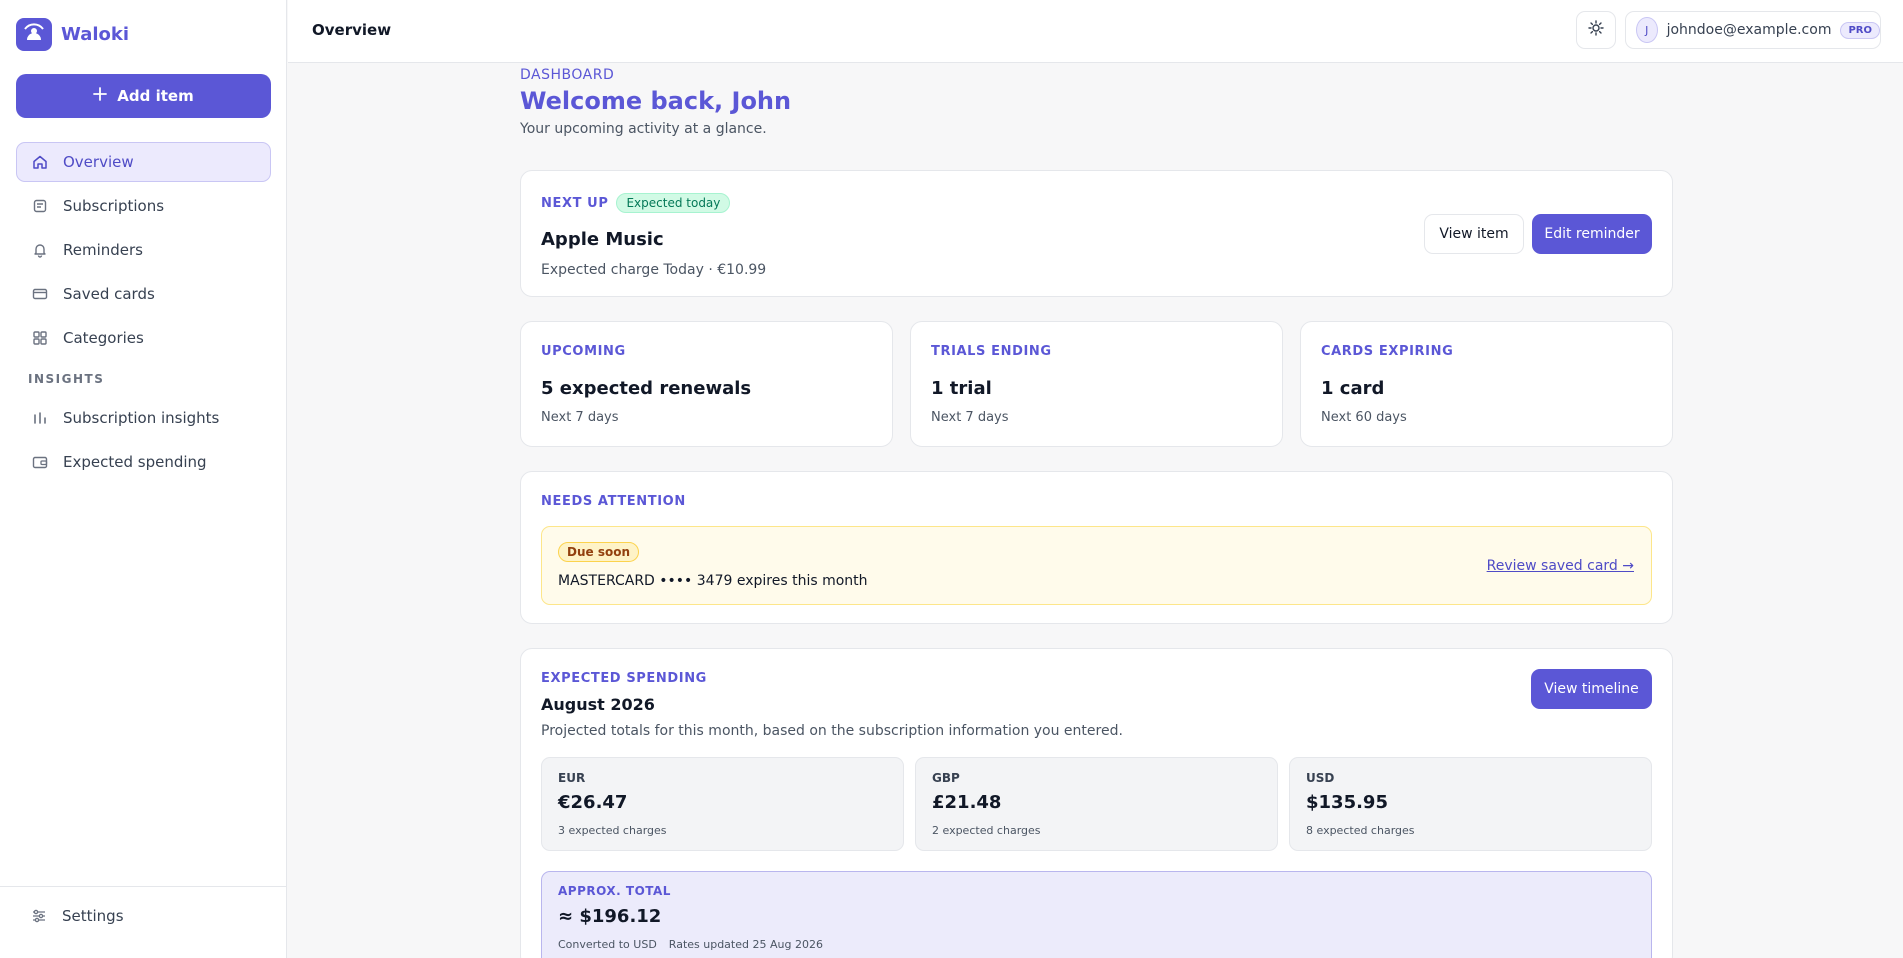 The height and width of the screenshot is (958, 1903). Describe the element at coordinates (673, 203) in the screenshot. I see `status-badge: Expected today` at that location.